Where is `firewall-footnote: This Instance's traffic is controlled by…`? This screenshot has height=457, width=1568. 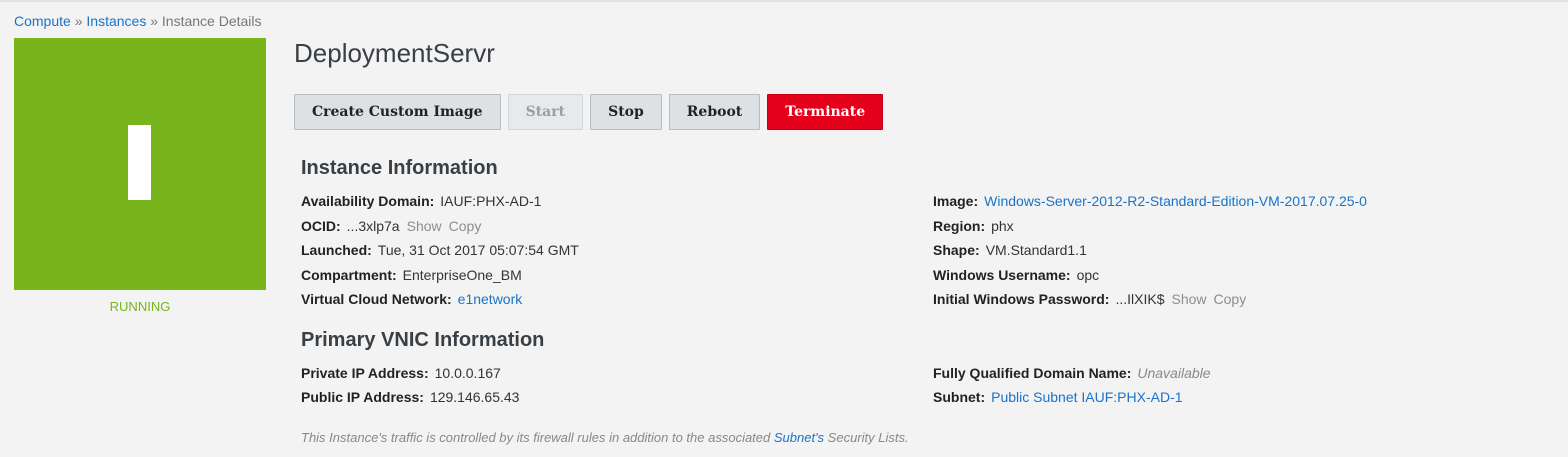 firewall-footnote: This Instance's traffic is controlled by… is located at coordinates (605, 437).